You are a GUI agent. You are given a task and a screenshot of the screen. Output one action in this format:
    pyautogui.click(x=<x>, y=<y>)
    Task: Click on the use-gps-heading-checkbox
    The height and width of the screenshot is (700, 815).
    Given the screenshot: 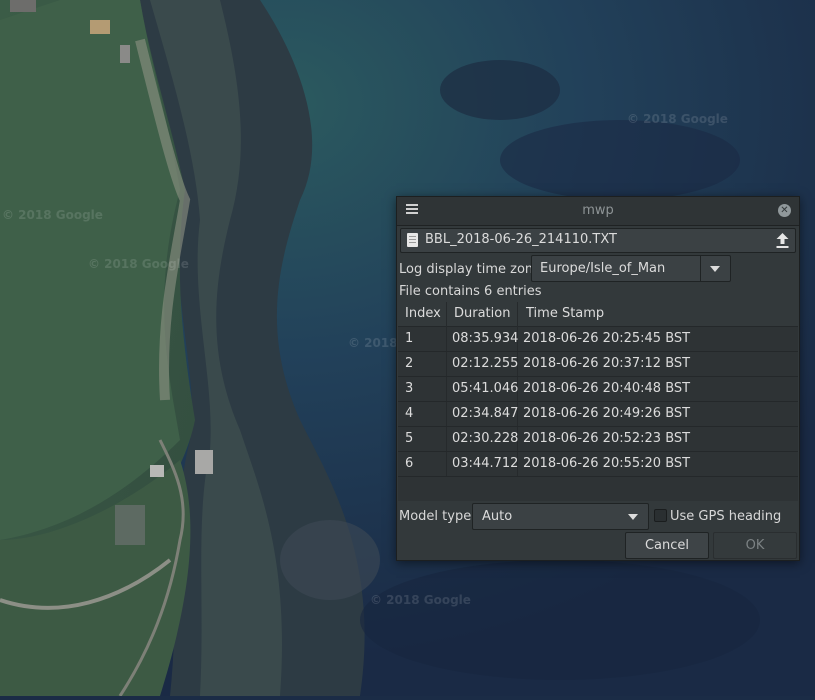 What is the action you would take?
    pyautogui.click(x=660, y=515)
    